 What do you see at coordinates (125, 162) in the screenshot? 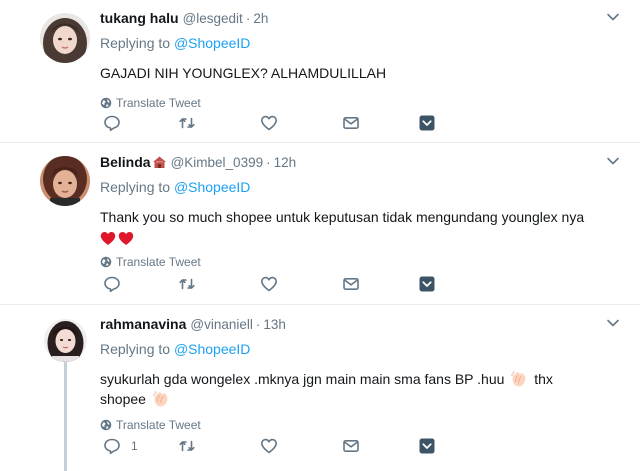
I see `user-name: Belinda` at bounding box center [125, 162].